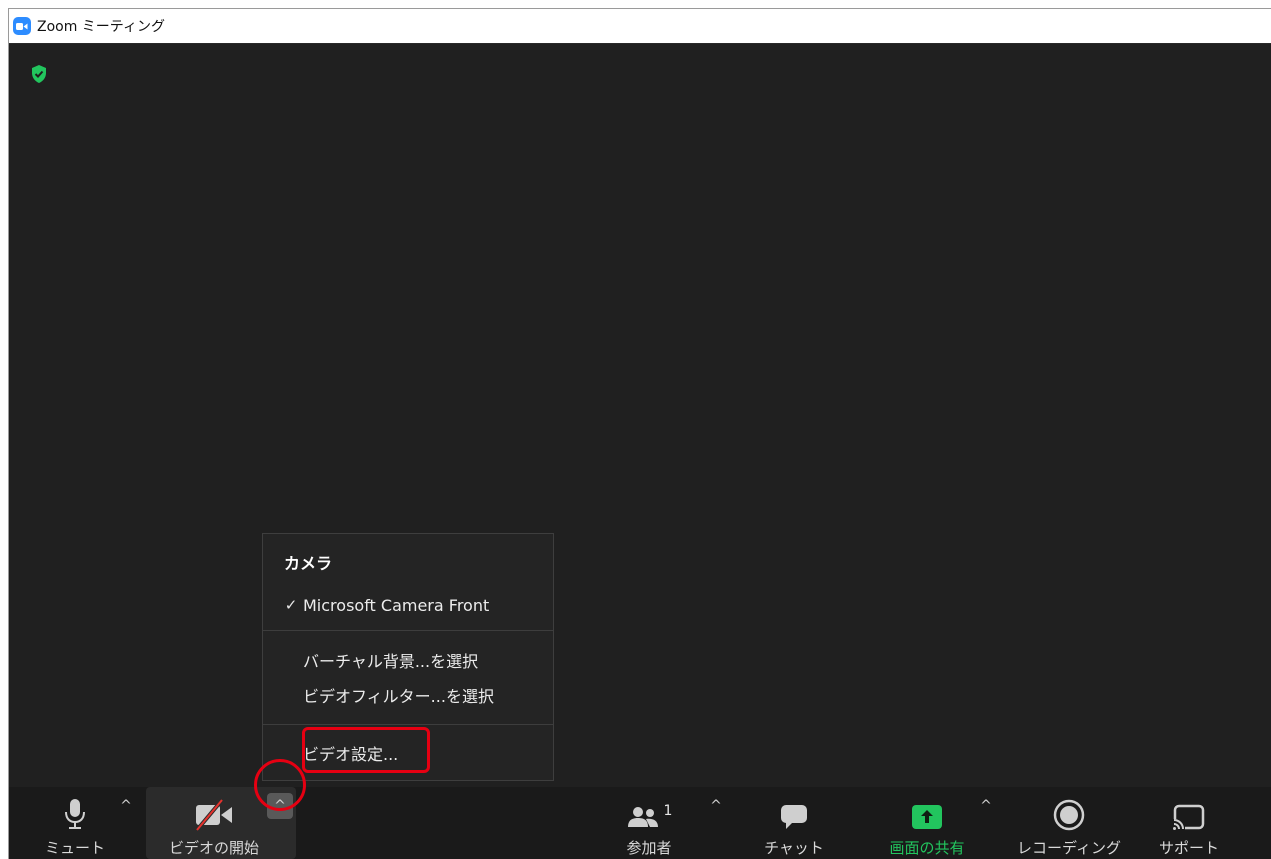 This screenshot has width=1271, height=859. What do you see at coordinates (649, 848) in the screenshot?
I see `participants-label: 参加者` at bounding box center [649, 848].